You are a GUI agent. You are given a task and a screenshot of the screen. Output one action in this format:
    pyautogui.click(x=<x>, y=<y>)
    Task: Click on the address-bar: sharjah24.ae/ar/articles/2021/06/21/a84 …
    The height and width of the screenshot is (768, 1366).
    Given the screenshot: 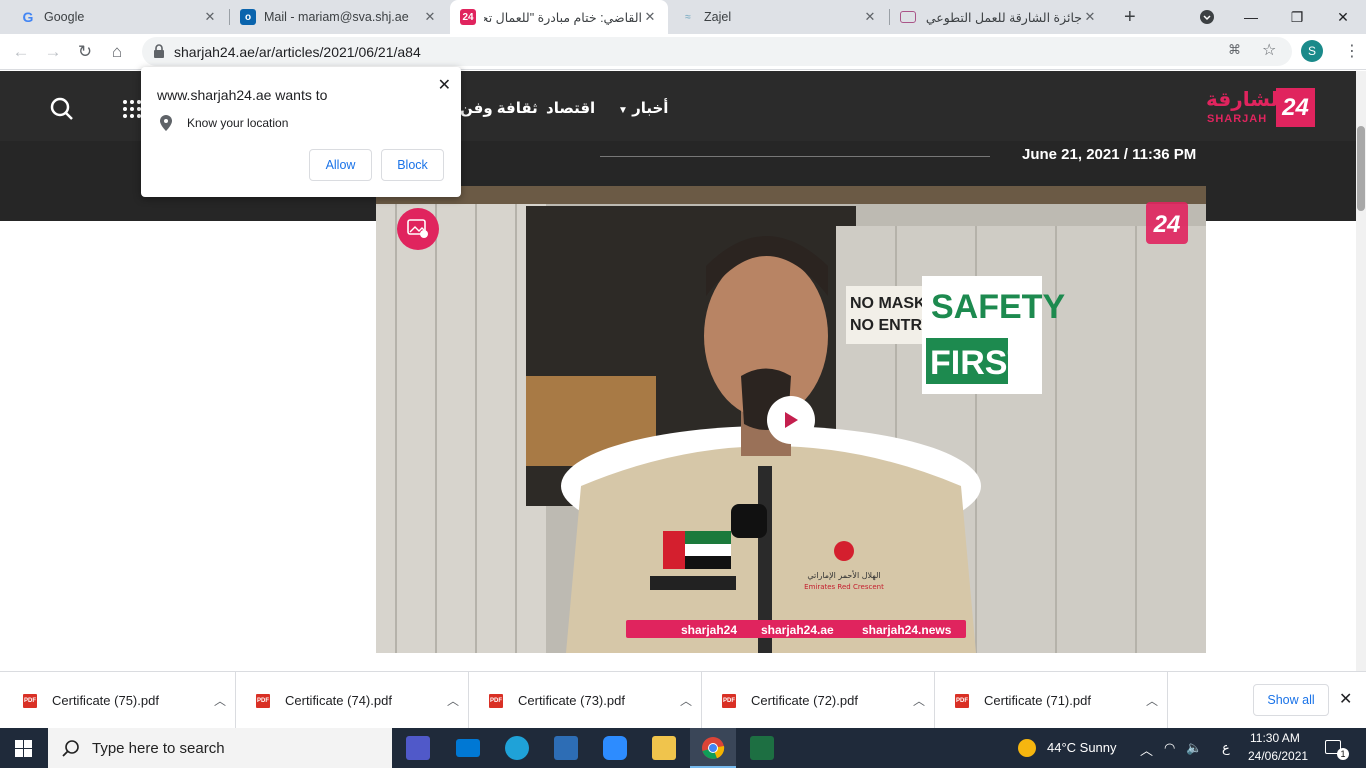 What is the action you would take?
    pyautogui.click(x=717, y=51)
    